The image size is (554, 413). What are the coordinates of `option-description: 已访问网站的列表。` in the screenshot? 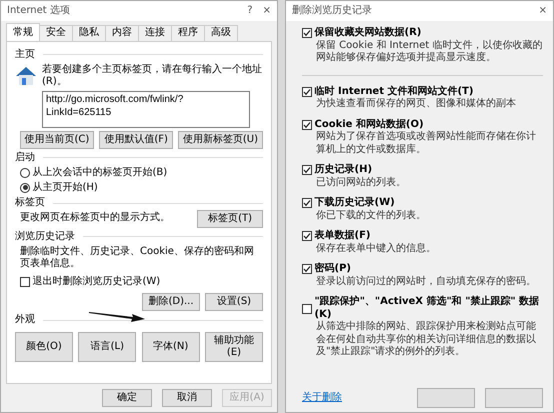 It's located at (361, 182).